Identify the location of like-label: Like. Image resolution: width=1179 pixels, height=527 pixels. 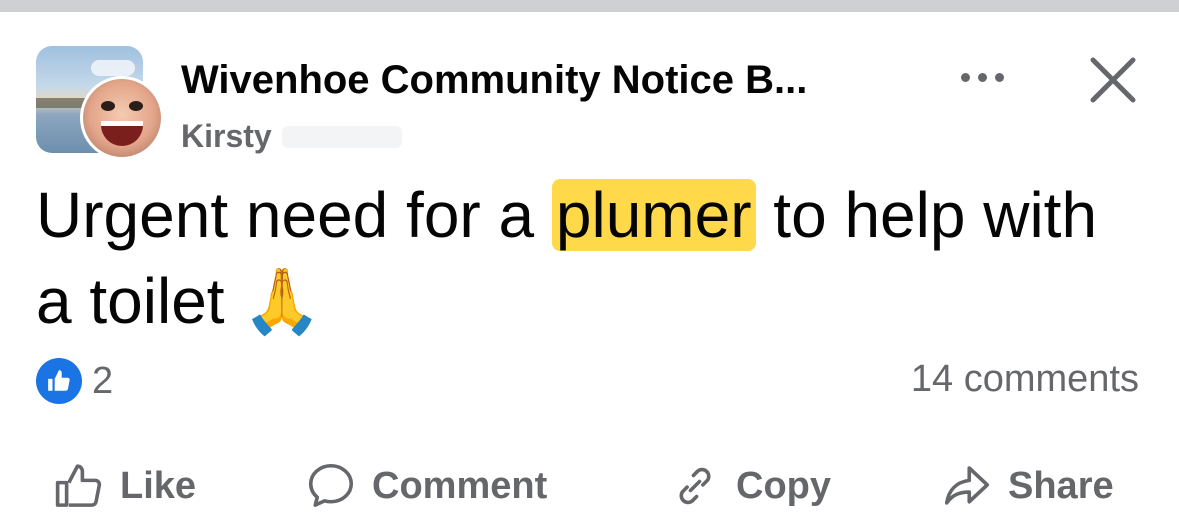
(158, 485).